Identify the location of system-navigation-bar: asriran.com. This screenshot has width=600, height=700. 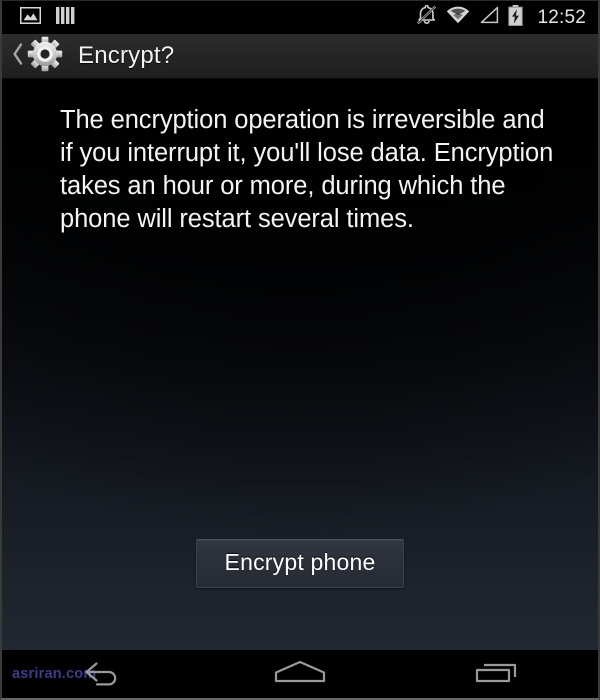
(300, 674).